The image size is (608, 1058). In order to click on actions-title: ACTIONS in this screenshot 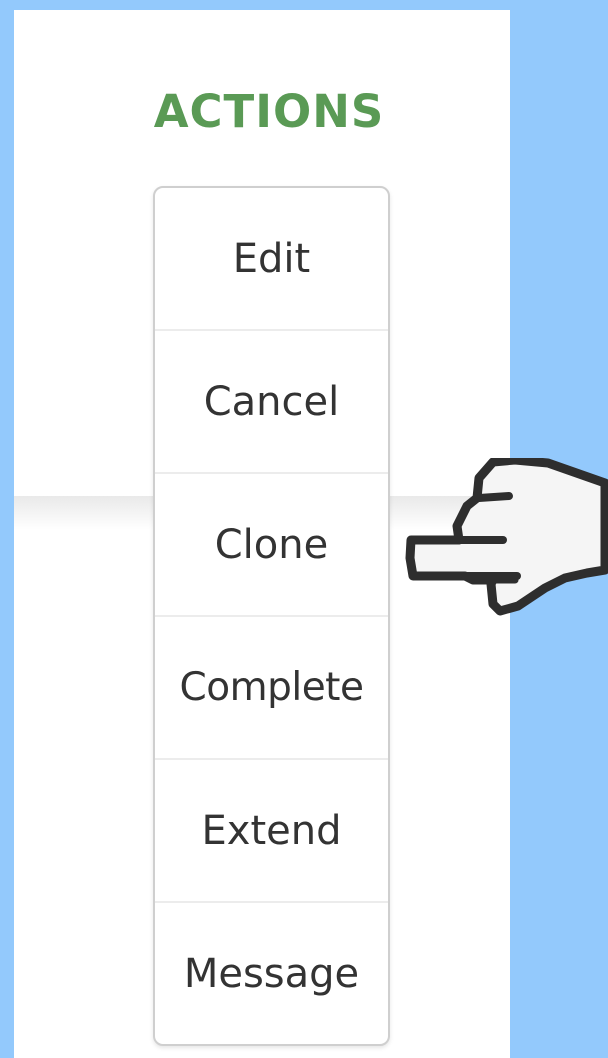, I will do `click(269, 111)`.